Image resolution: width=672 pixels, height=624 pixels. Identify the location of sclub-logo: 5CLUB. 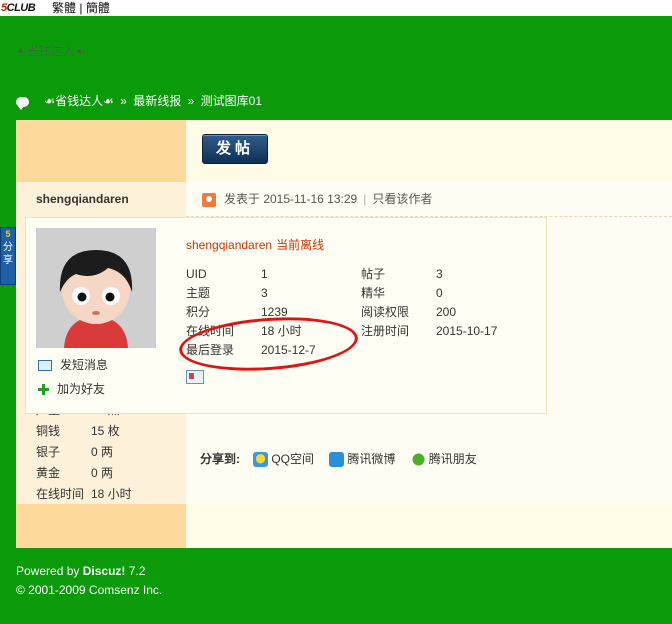
(18, 8).